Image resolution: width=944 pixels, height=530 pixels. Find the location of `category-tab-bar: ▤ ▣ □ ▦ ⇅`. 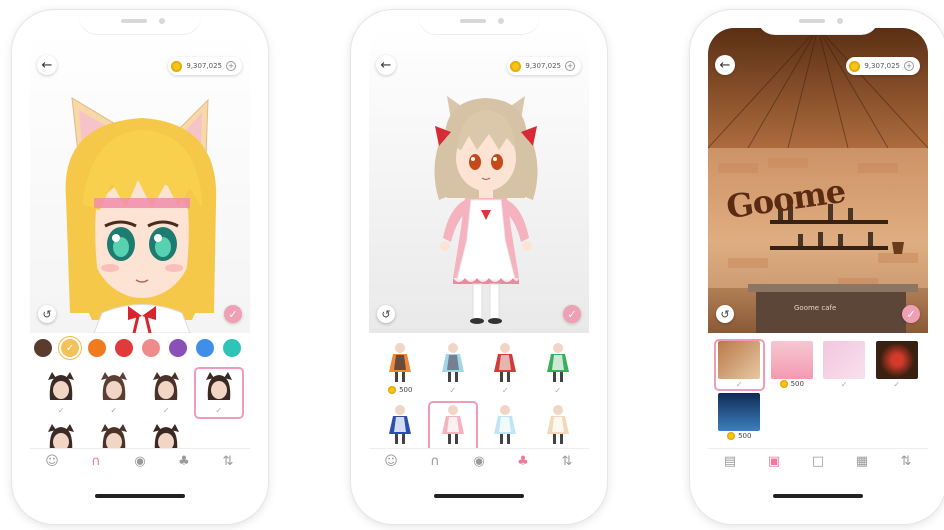

category-tab-bar: ▤ ▣ □ ▦ ⇅ is located at coordinates (818, 460).